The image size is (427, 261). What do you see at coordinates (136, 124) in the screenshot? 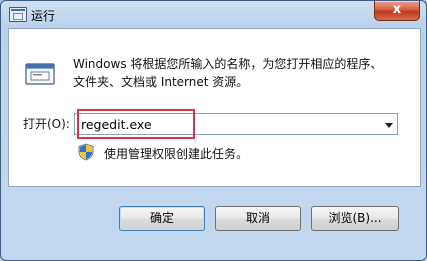
I see `highlight-annotation` at bounding box center [136, 124].